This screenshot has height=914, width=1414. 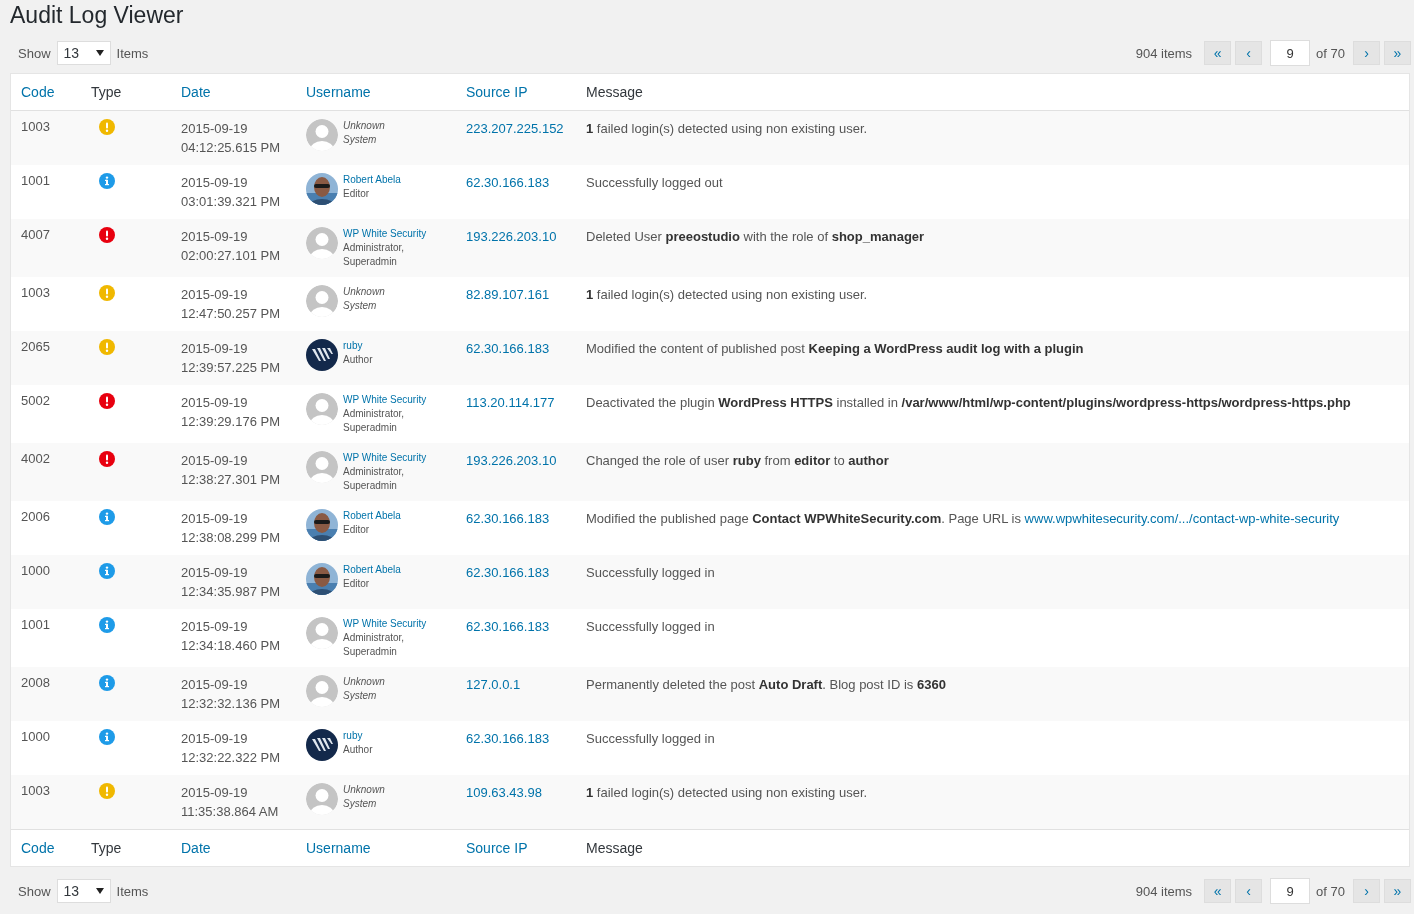 What do you see at coordinates (1330, 891) in the screenshot?
I see `page-total: of 70` at bounding box center [1330, 891].